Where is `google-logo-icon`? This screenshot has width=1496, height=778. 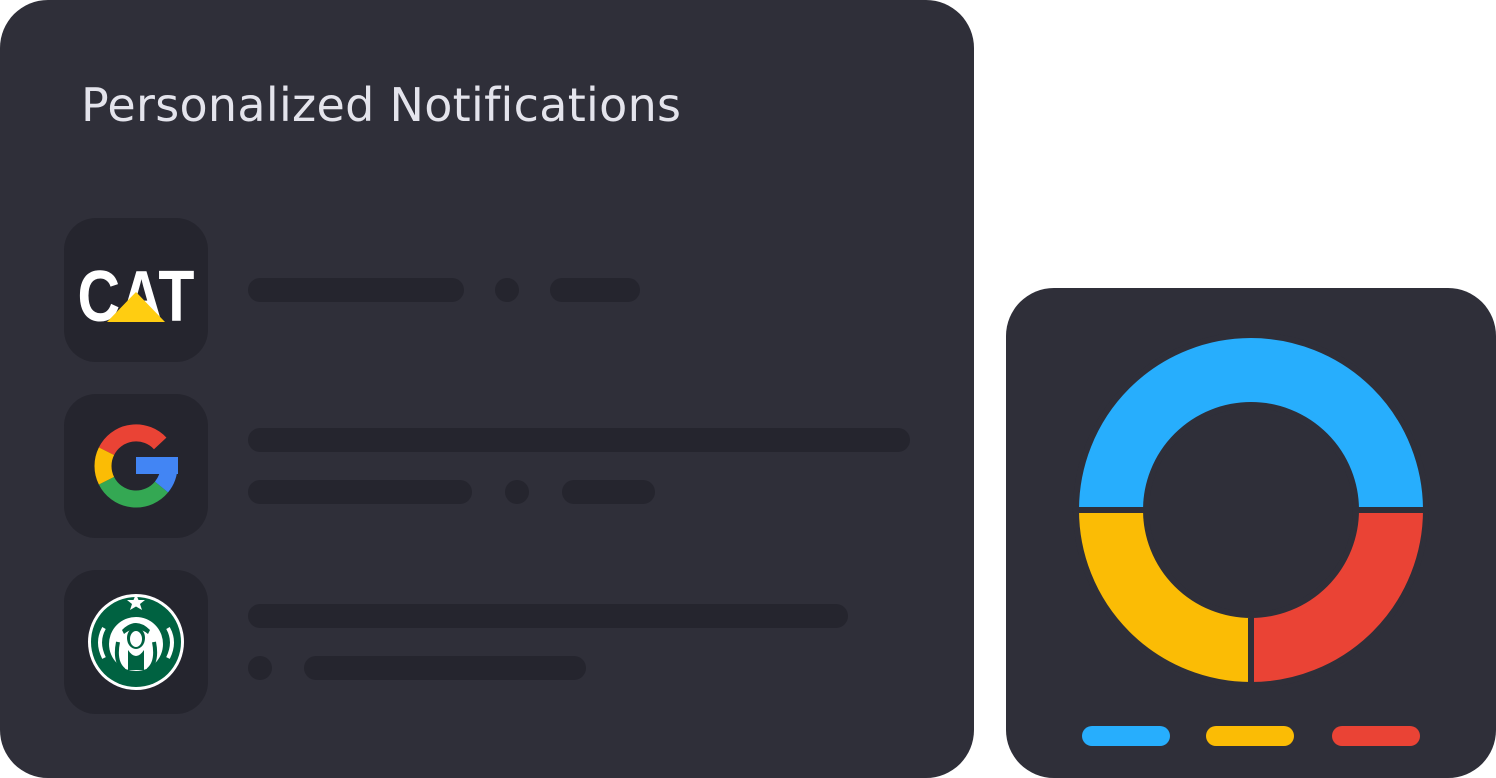
google-logo-icon is located at coordinates (136, 466).